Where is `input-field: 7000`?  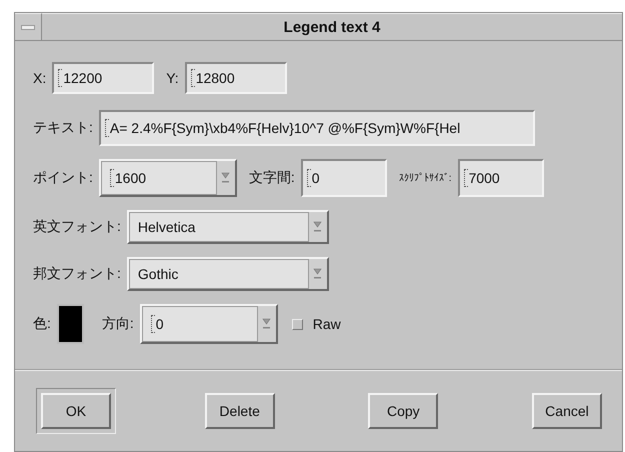
input-field: 7000 is located at coordinates (501, 178).